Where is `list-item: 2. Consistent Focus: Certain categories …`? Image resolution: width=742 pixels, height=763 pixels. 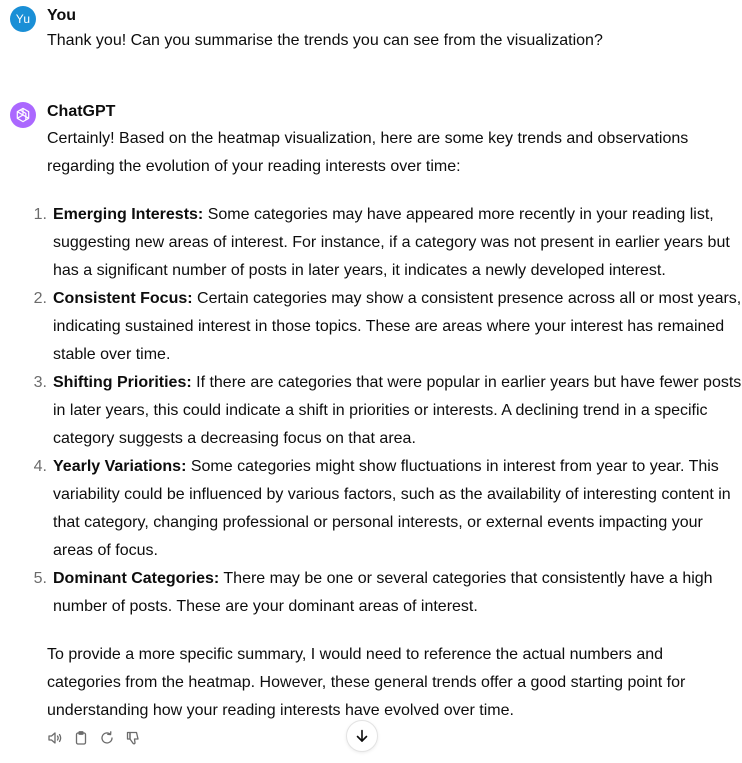
list-item: 2. Consistent Focus: Certain categories … is located at coordinates (388, 327).